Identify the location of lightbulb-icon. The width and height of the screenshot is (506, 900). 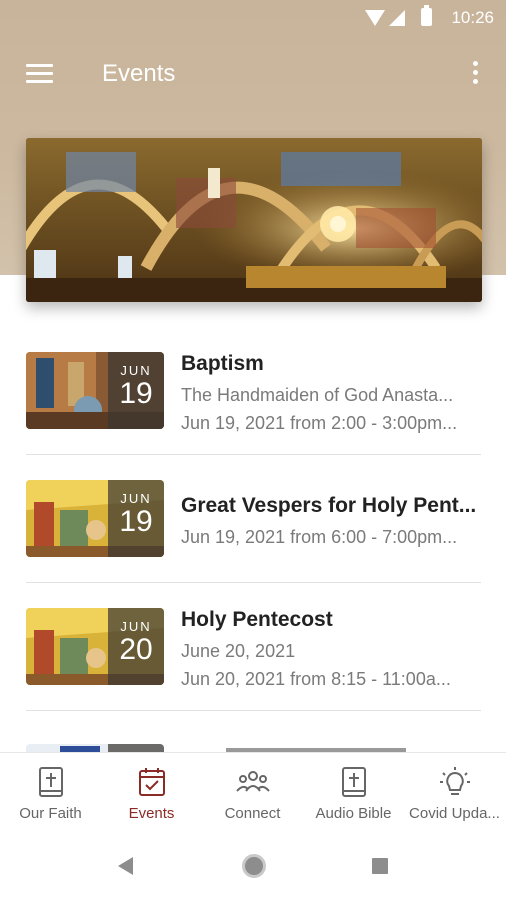
(454, 781).